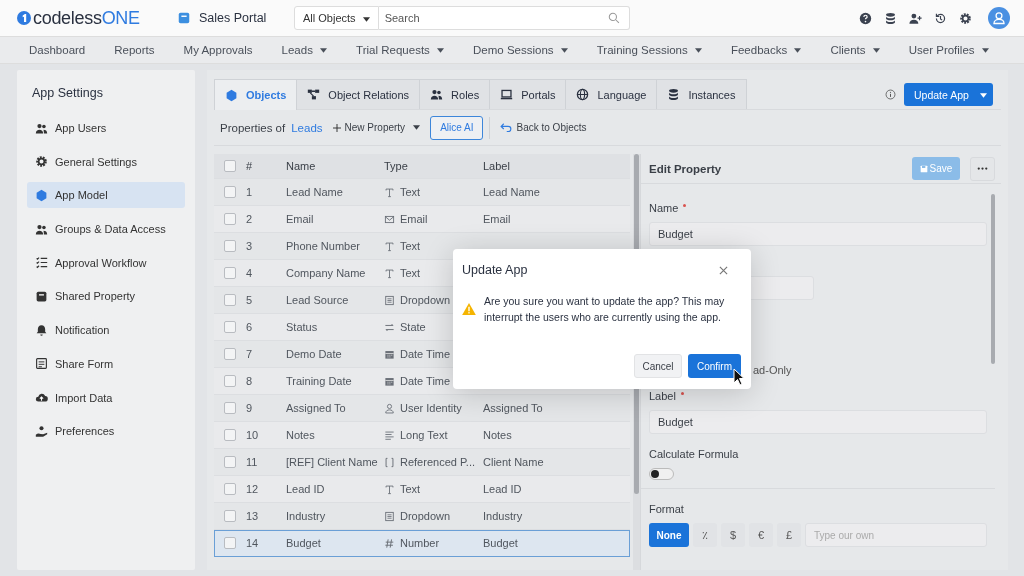 The height and width of the screenshot is (576, 1024). What do you see at coordinates (414, 219) in the screenshot?
I see `table-cell: Email` at bounding box center [414, 219].